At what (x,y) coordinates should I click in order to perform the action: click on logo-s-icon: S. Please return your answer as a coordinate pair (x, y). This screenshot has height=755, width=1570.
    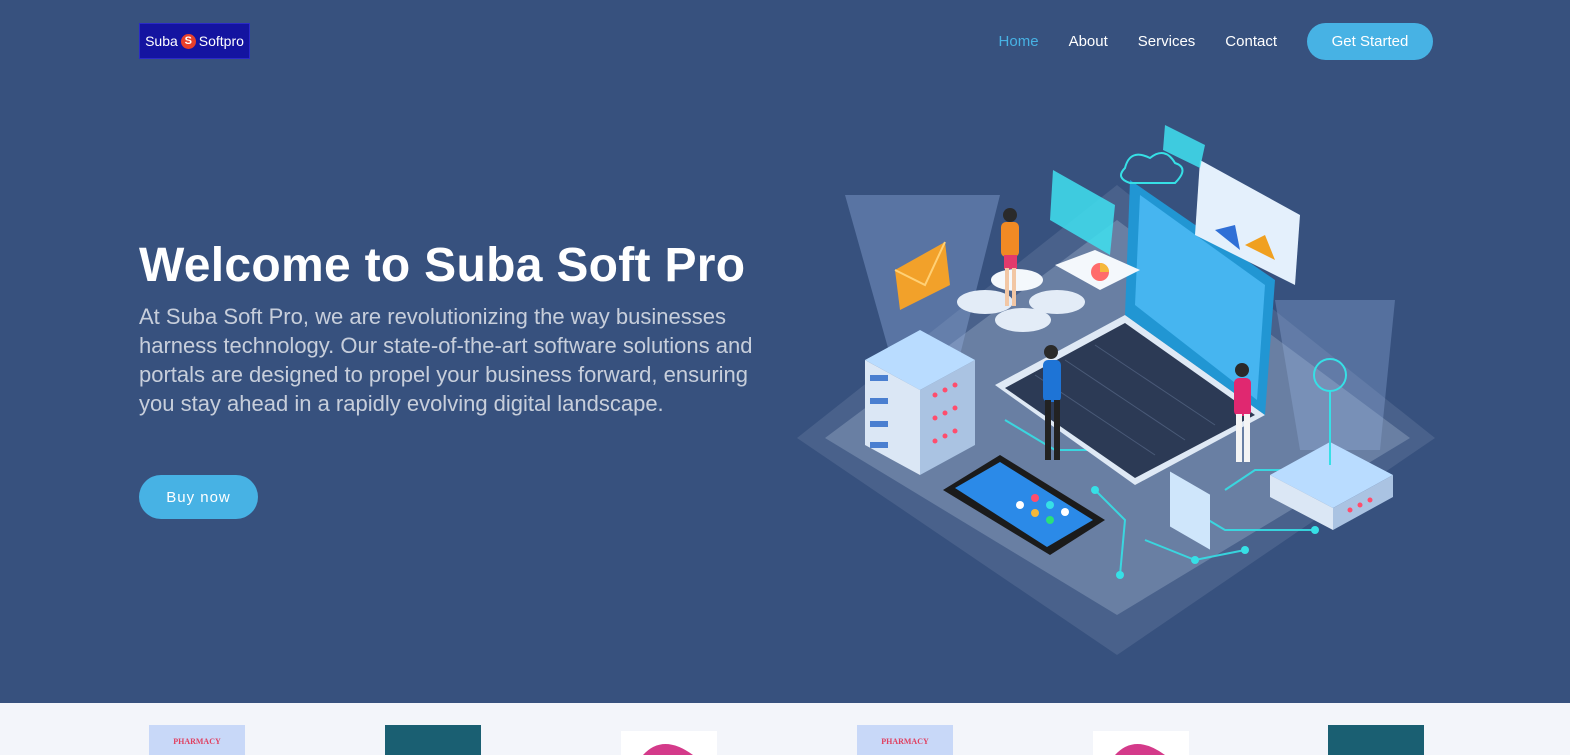
    Looking at the image, I should click on (188, 41).